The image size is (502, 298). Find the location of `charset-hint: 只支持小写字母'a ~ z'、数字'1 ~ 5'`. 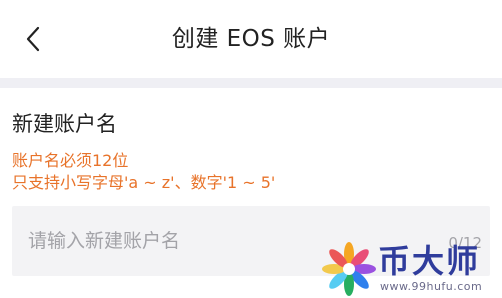

charset-hint: 只支持小写字母'a ~ z'、数字'1 ~ 5' is located at coordinates (144, 182).